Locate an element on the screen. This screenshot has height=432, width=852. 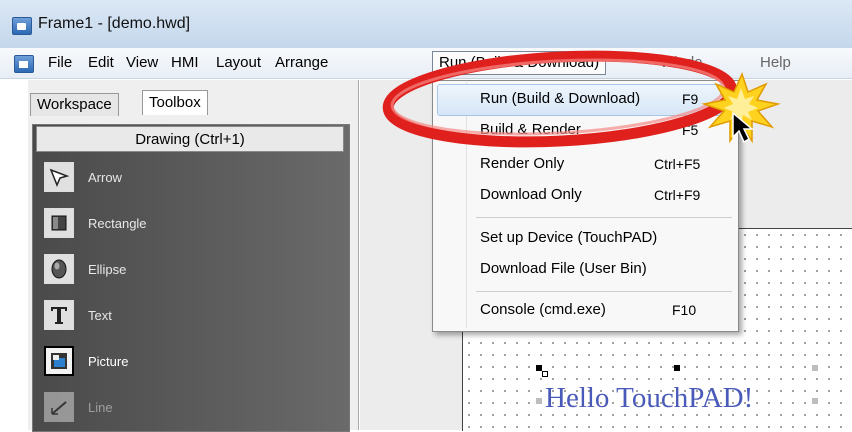
shortcut-f9: F9 is located at coordinates (690, 99).